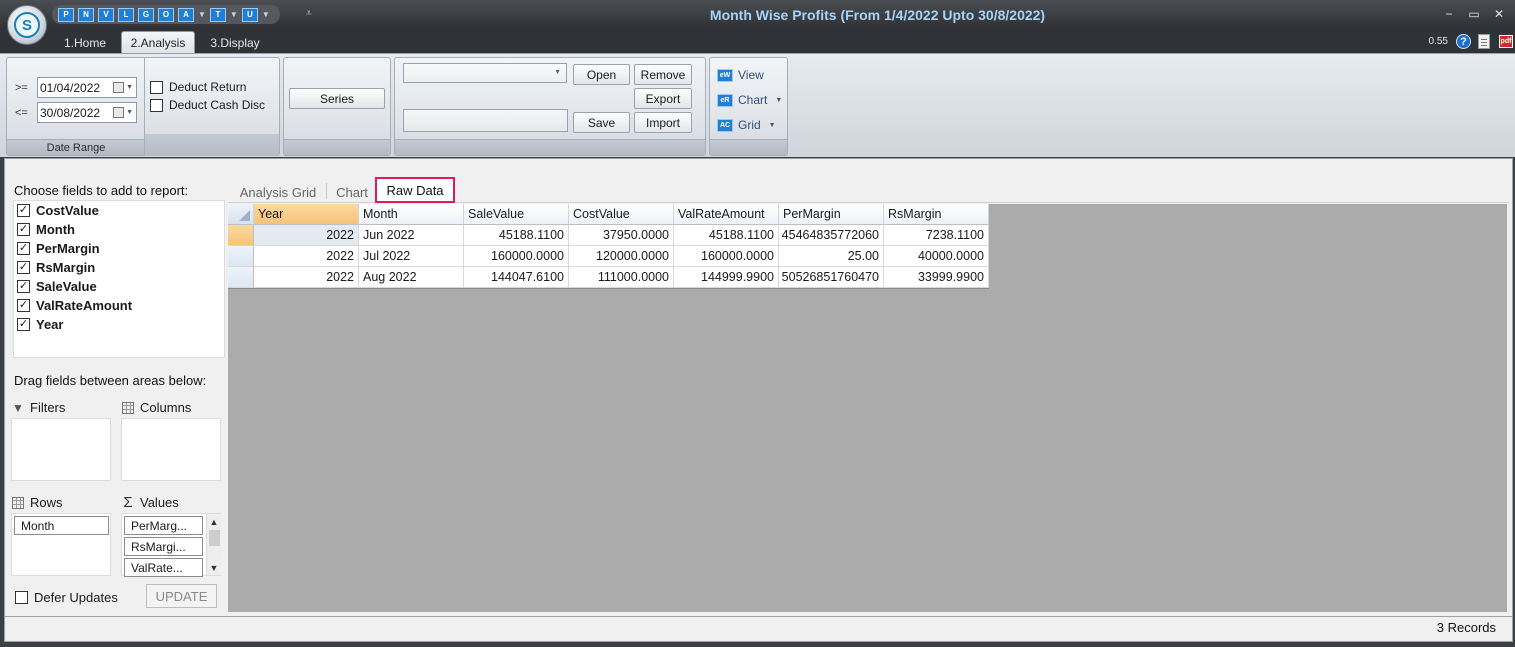 This screenshot has width=1515, height=647. I want to click on field-year: ✓ Year, so click(40, 324).